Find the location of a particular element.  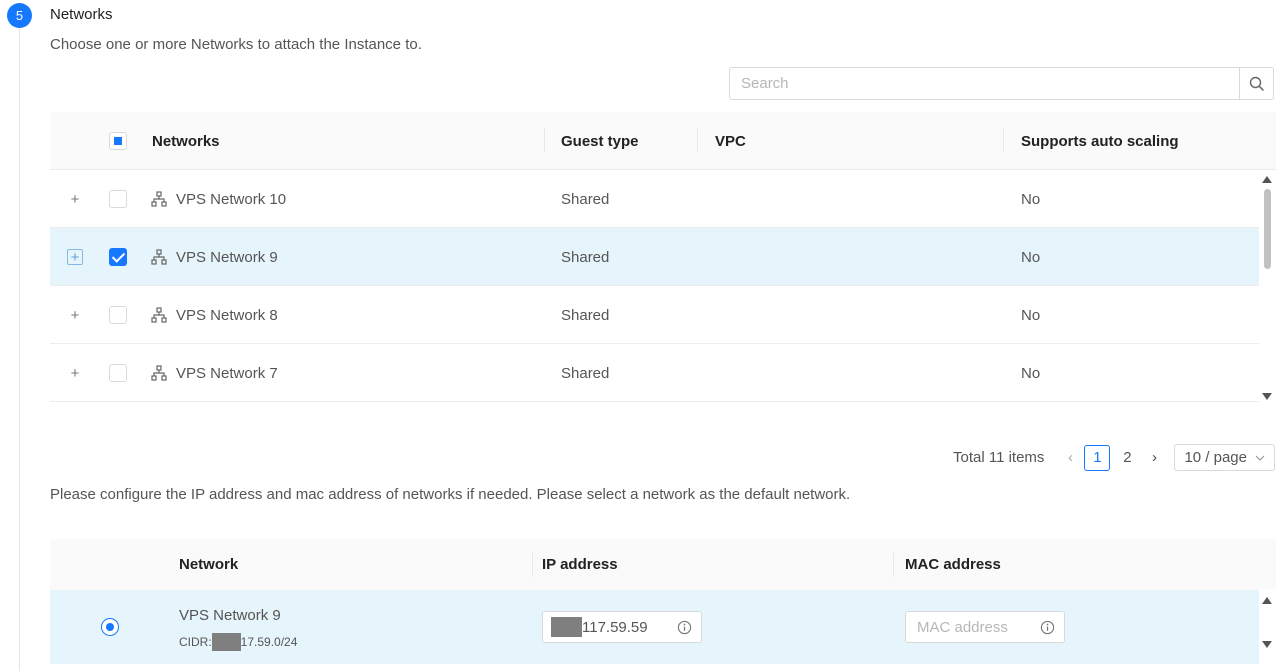

column-header-ip-address: IP address is located at coordinates (580, 564).